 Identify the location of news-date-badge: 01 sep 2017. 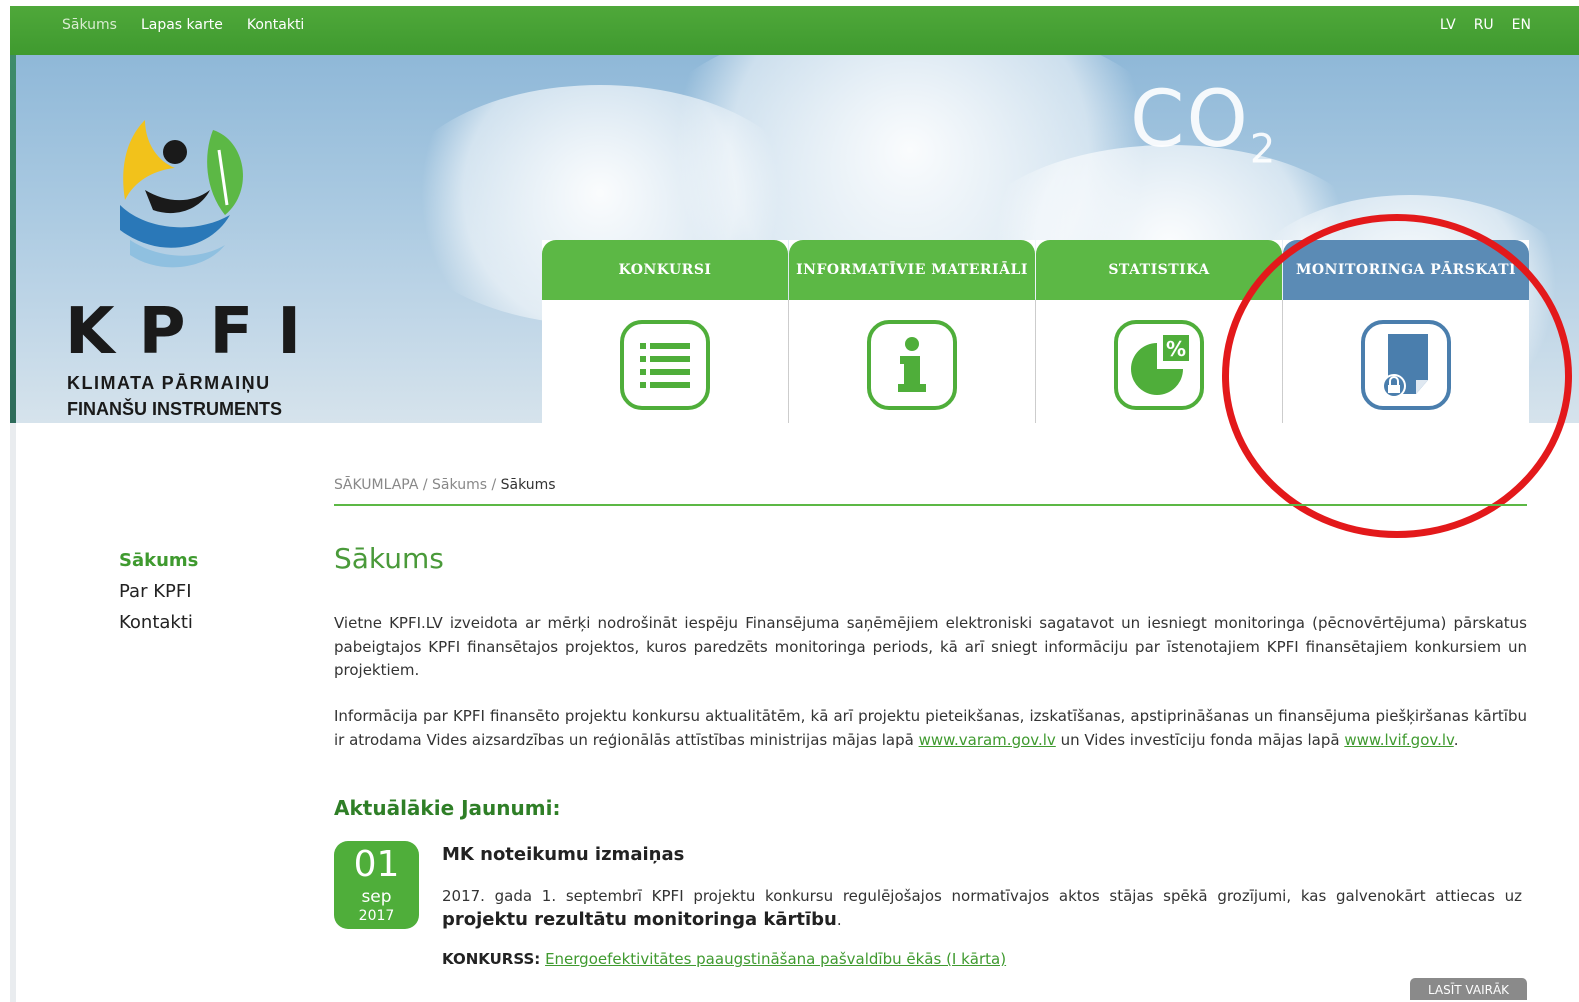
(376, 885).